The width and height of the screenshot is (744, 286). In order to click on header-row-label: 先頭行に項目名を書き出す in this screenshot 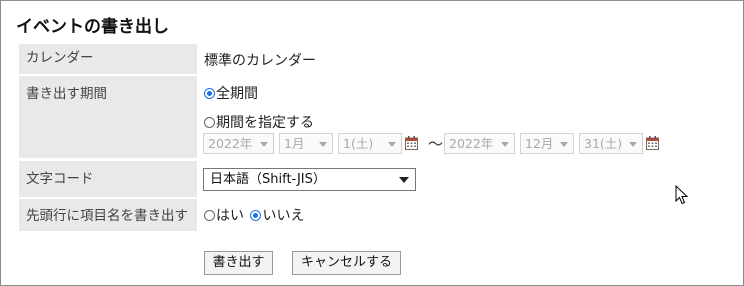, I will do `click(108, 215)`.